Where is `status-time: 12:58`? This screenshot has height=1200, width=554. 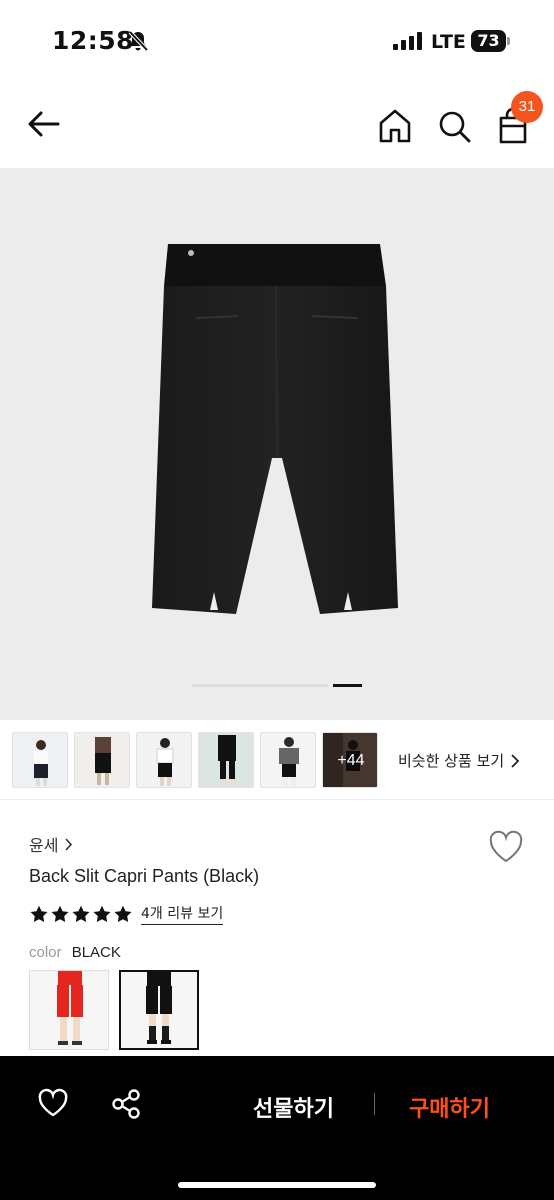 status-time: 12:58 is located at coordinates (93, 40).